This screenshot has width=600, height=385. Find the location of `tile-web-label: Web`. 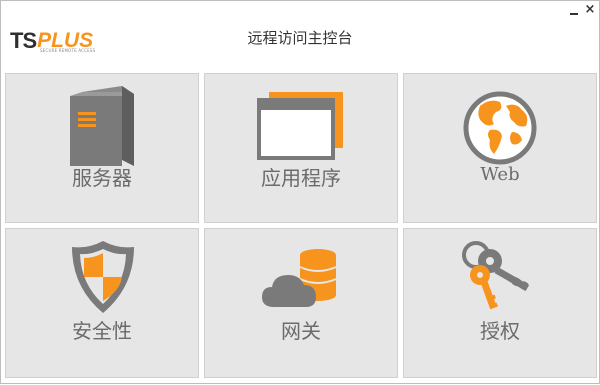

tile-web-label: Web is located at coordinates (500, 174).